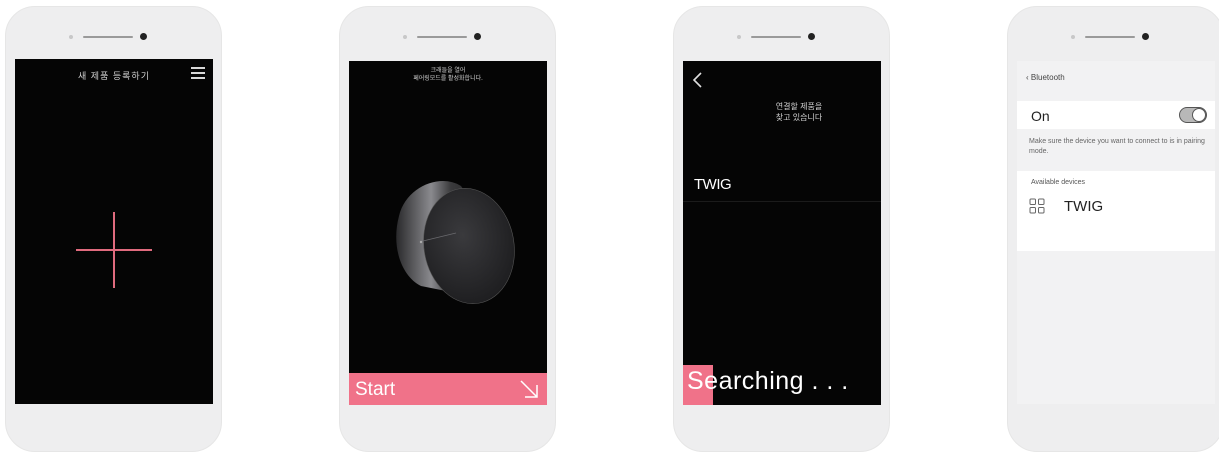 Image resolution: width=1219 pixels, height=452 pixels. What do you see at coordinates (1116, 115) in the screenshot?
I see `bluetooth-toggle-row: On` at bounding box center [1116, 115].